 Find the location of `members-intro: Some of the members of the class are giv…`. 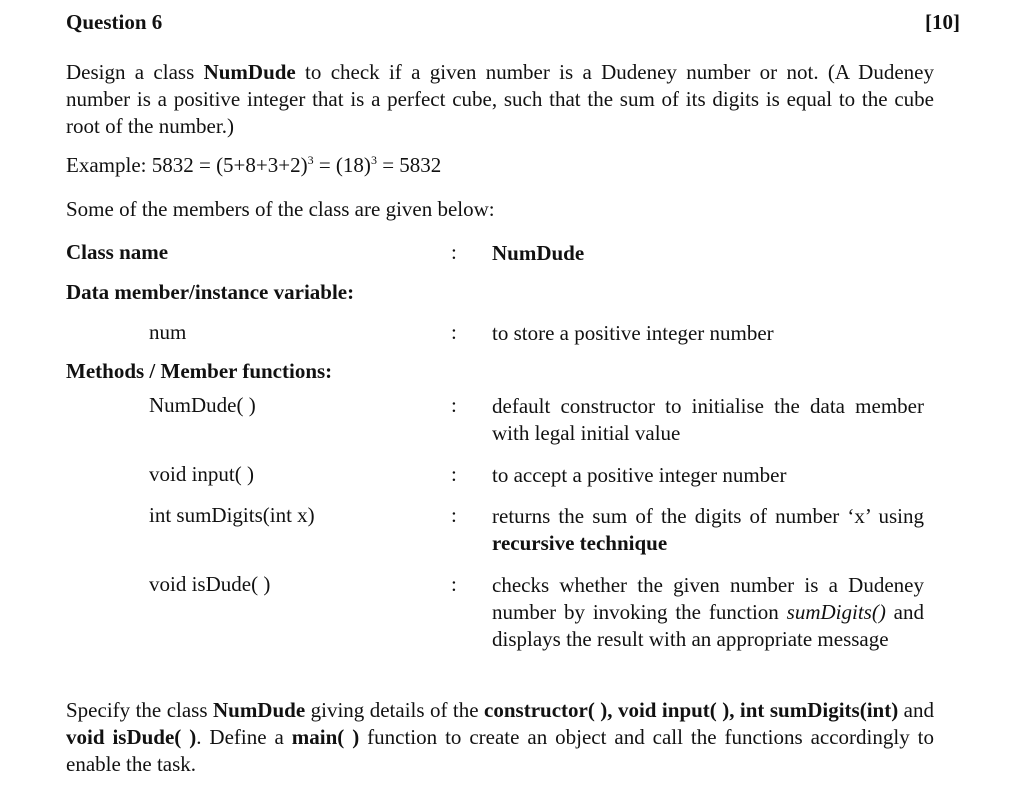

members-intro: Some of the members of the class are giv… is located at coordinates (280, 209).